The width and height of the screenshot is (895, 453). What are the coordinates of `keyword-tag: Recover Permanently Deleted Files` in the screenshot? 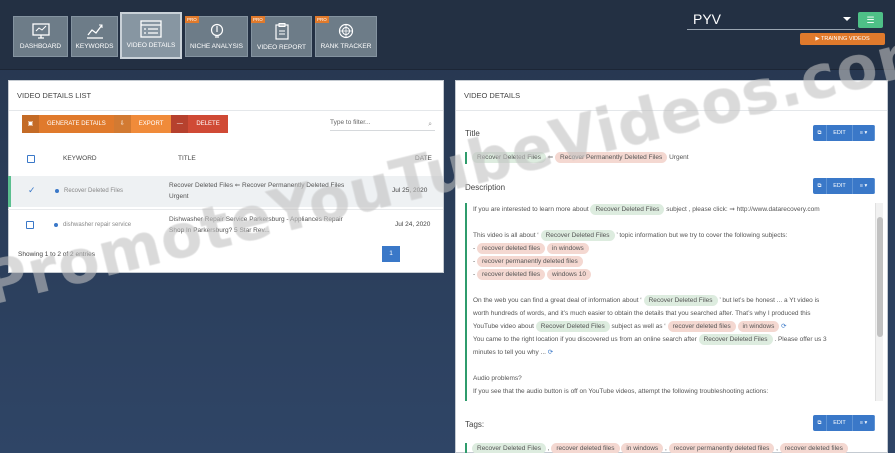 It's located at (611, 157).